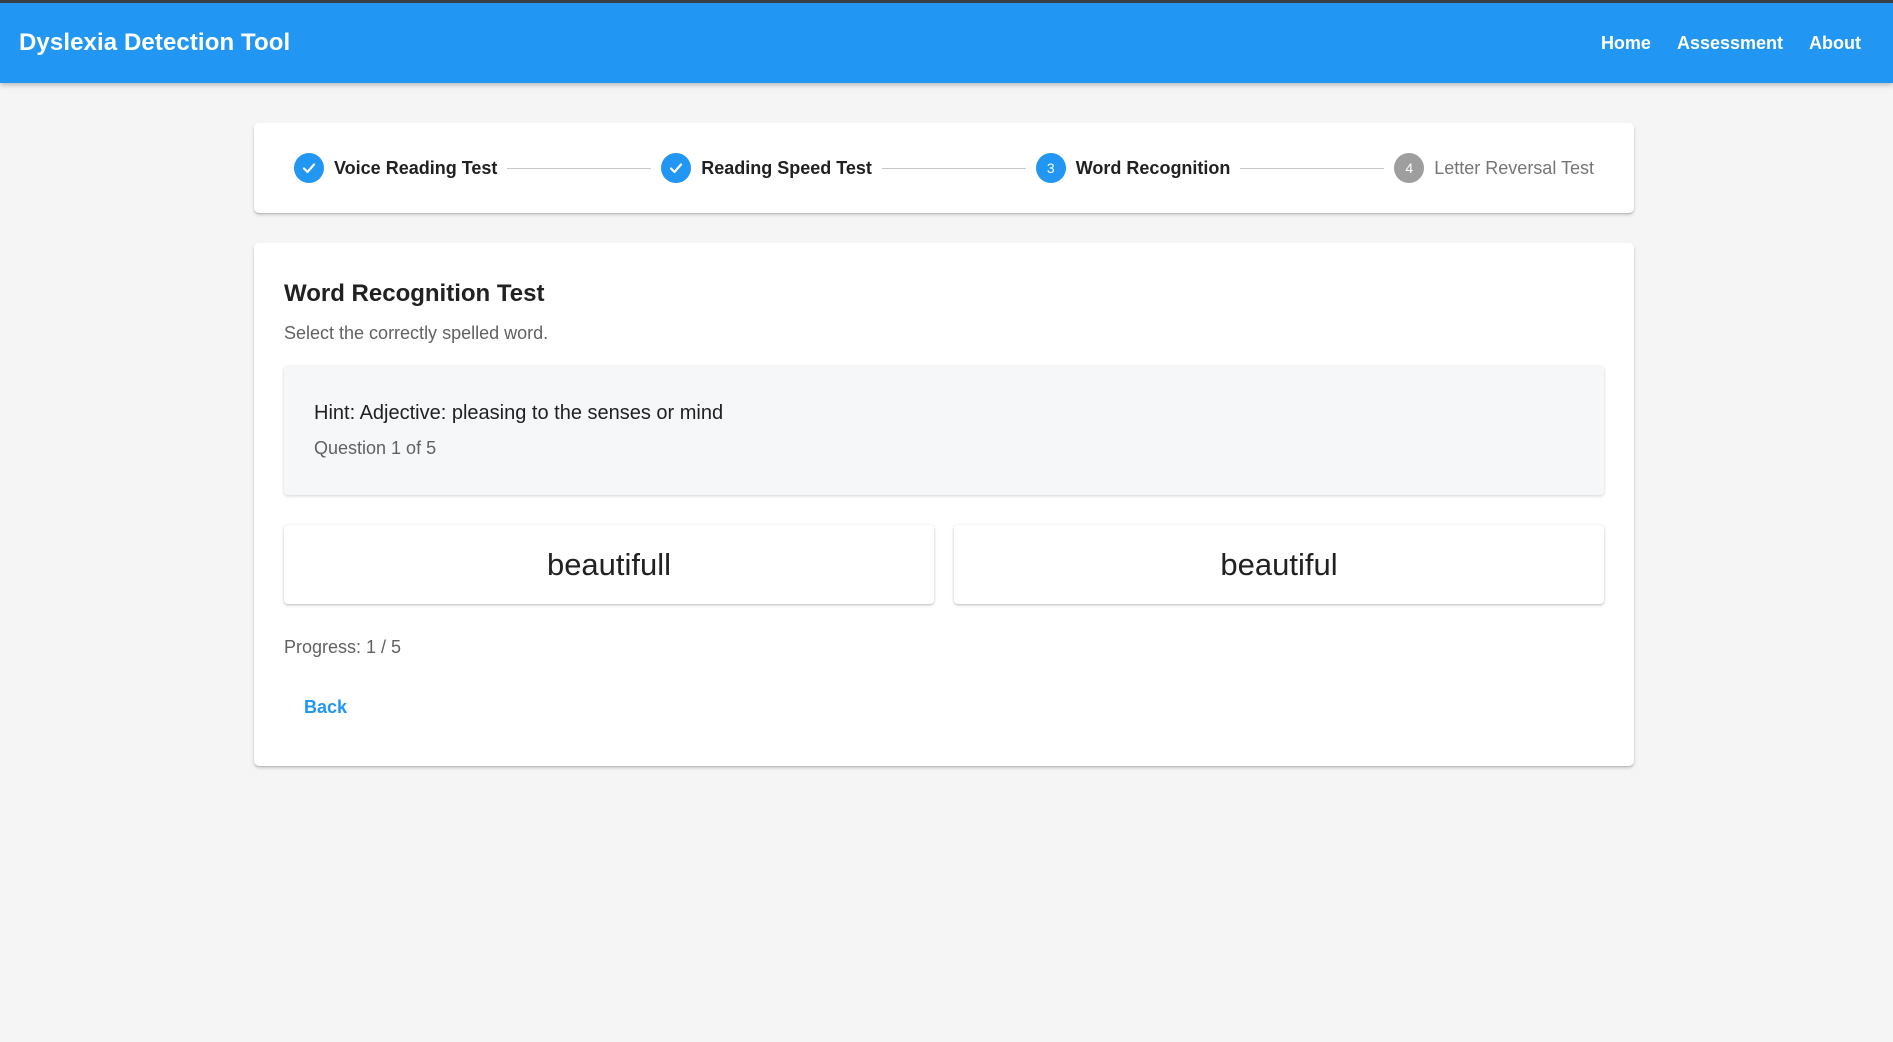  What do you see at coordinates (414, 293) in the screenshot?
I see `test-title: Word Recognition Test` at bounding box center [414, 293].